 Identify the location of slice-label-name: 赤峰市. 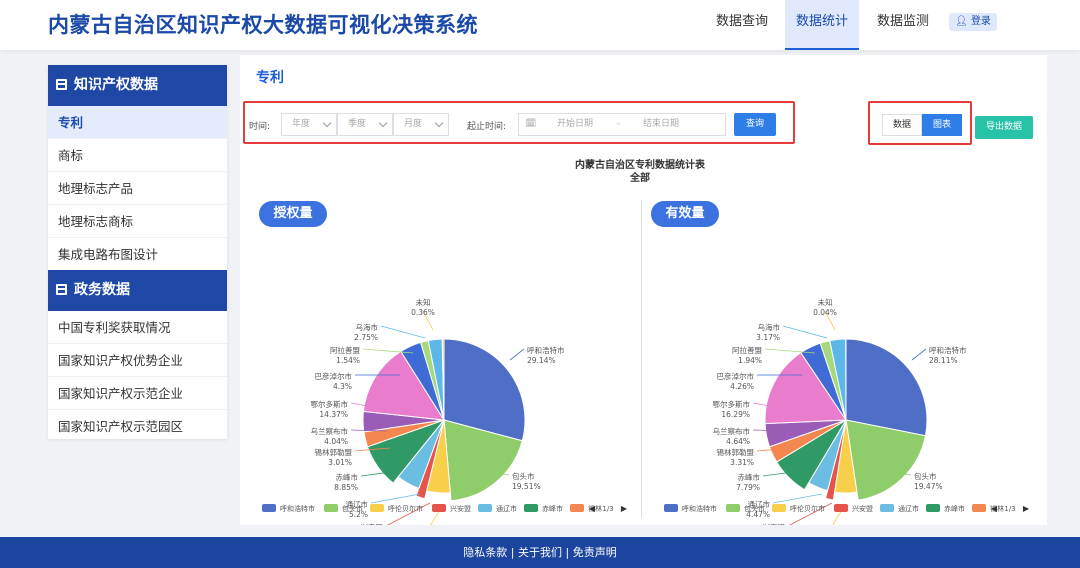
(347, 477).